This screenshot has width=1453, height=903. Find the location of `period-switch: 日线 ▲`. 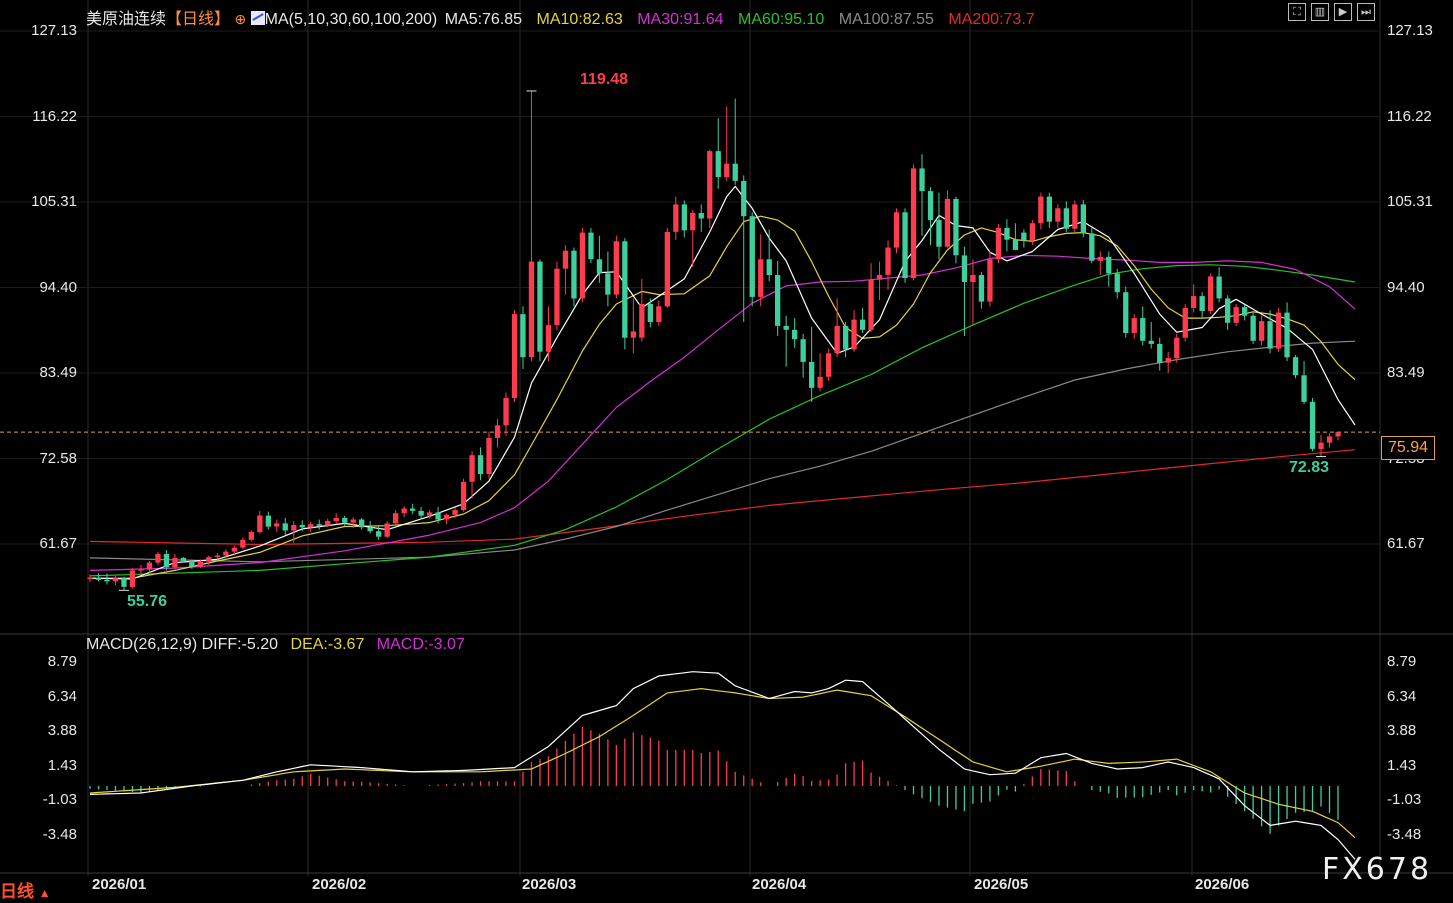

period-switch: 日线 ▲ is located at coordinates (25, 889).